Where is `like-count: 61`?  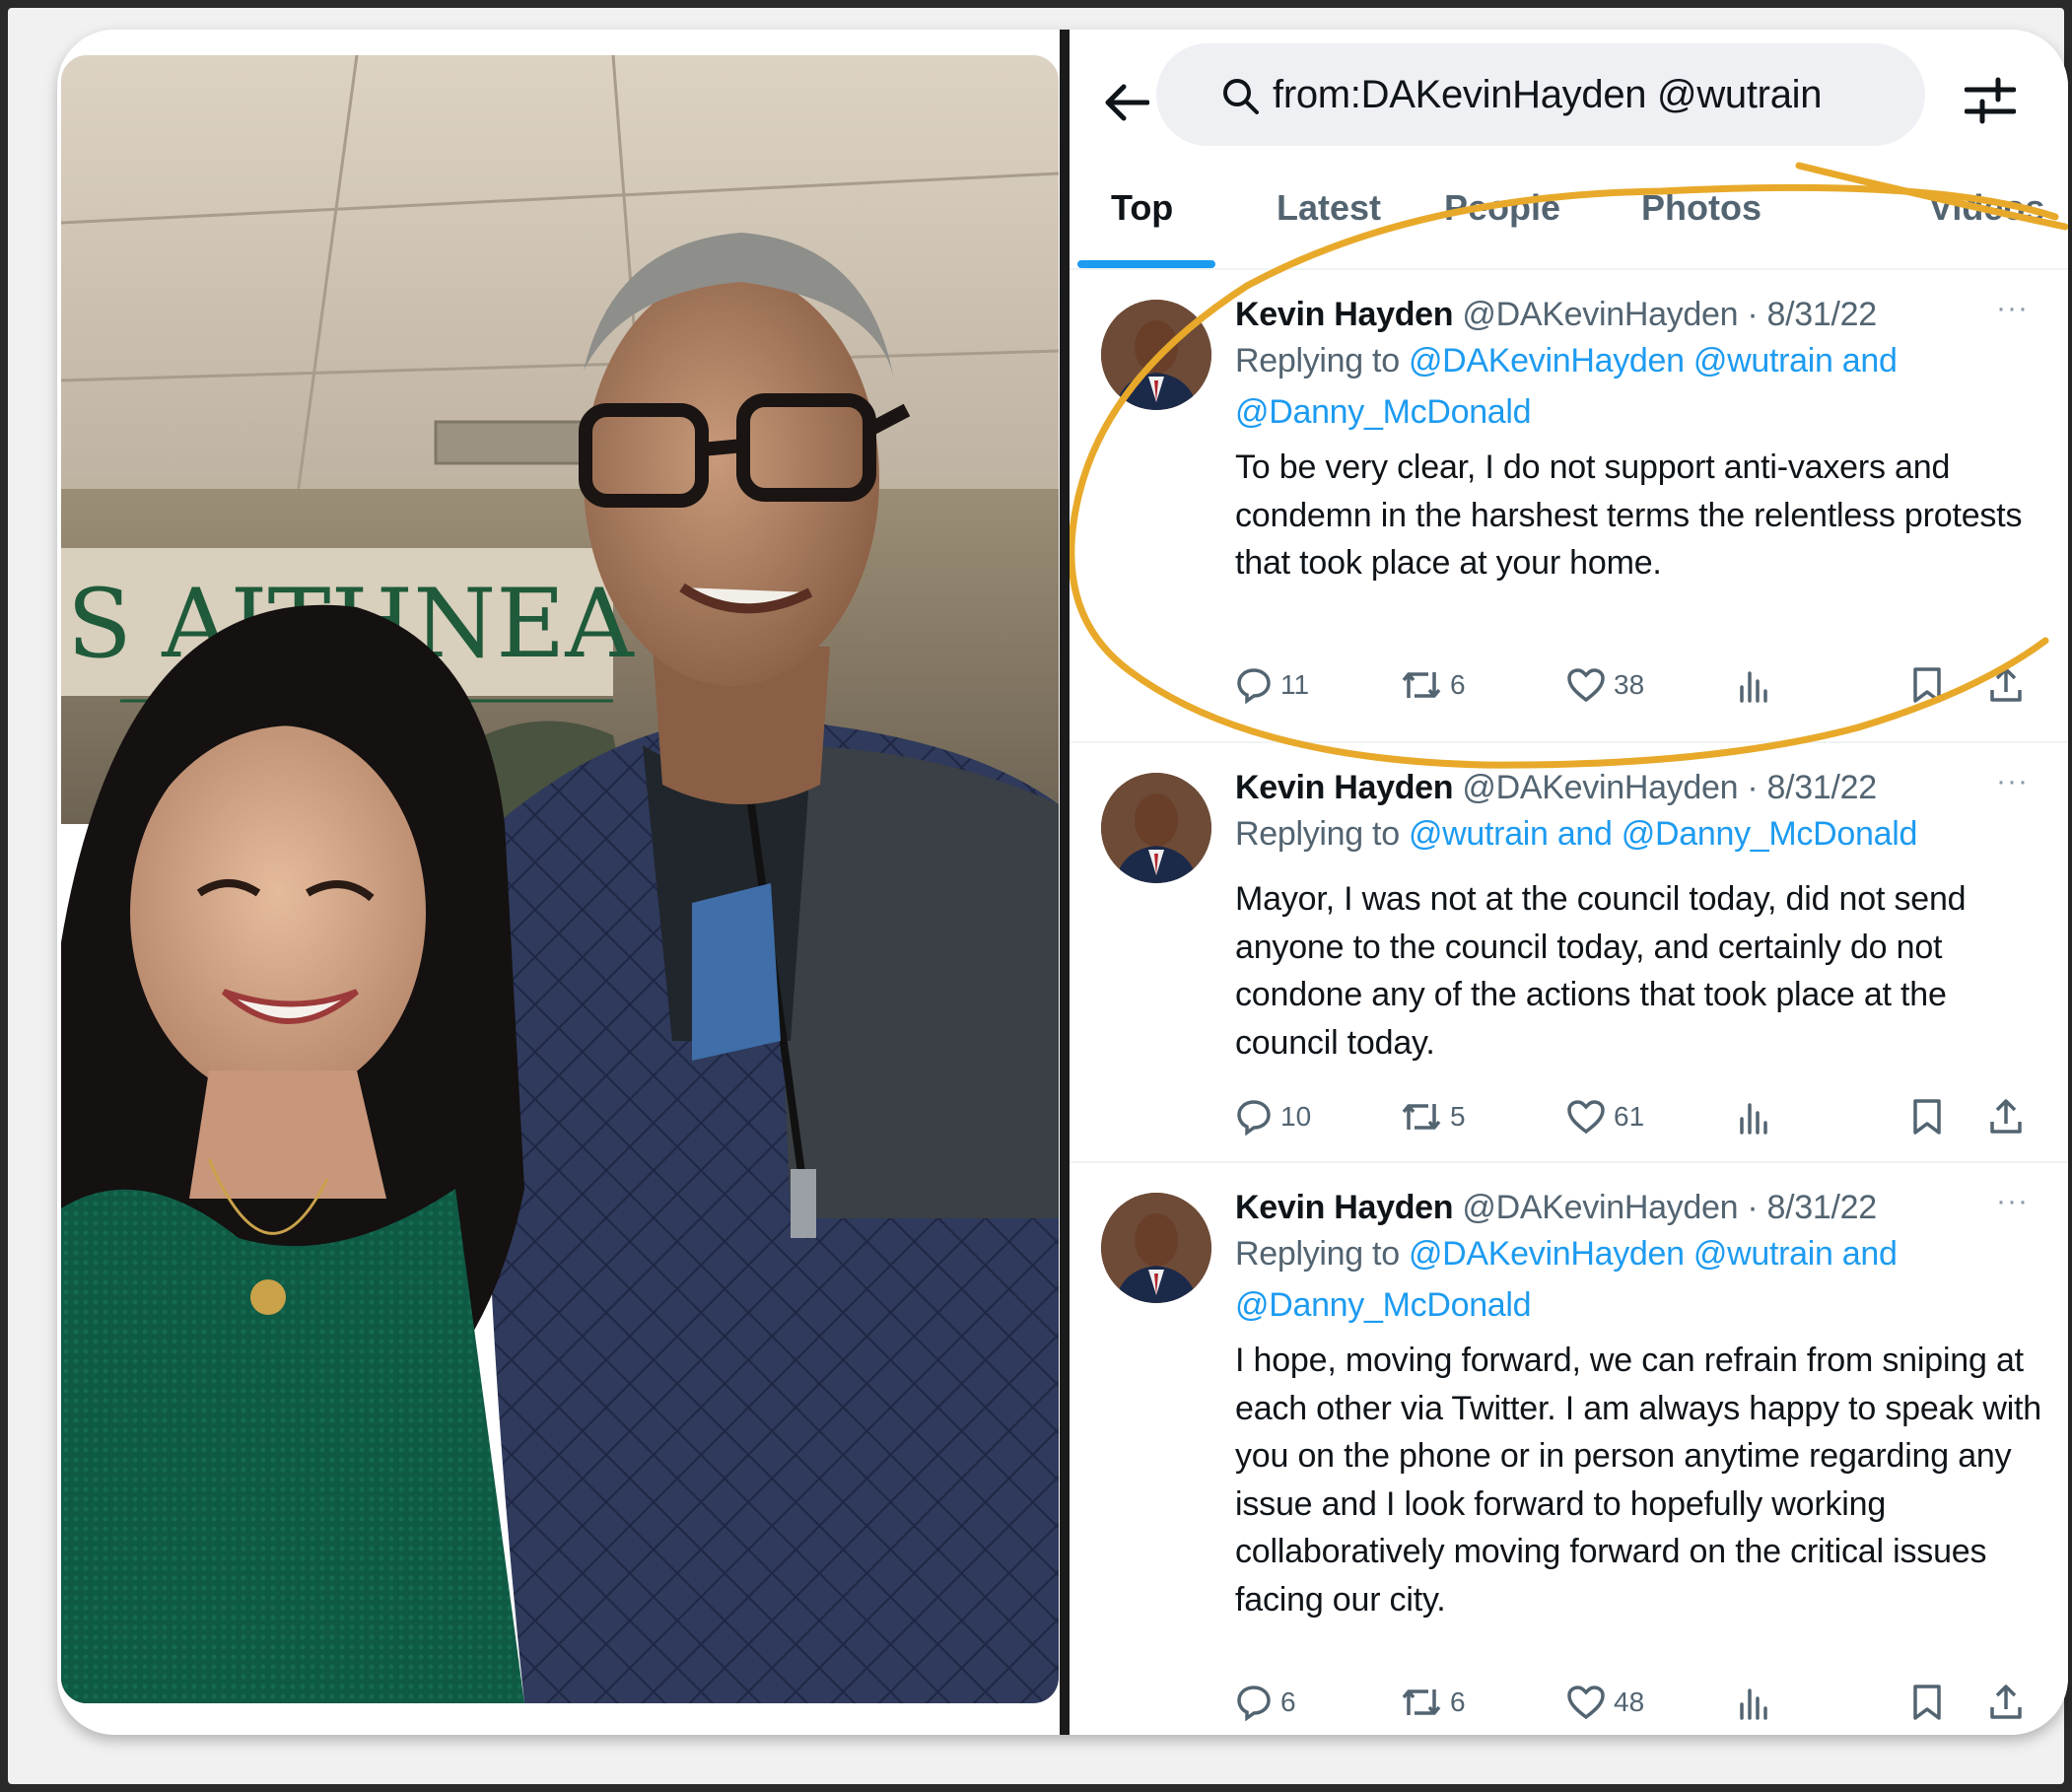
like-count: 61 is located at coordinates (1629, 1116).